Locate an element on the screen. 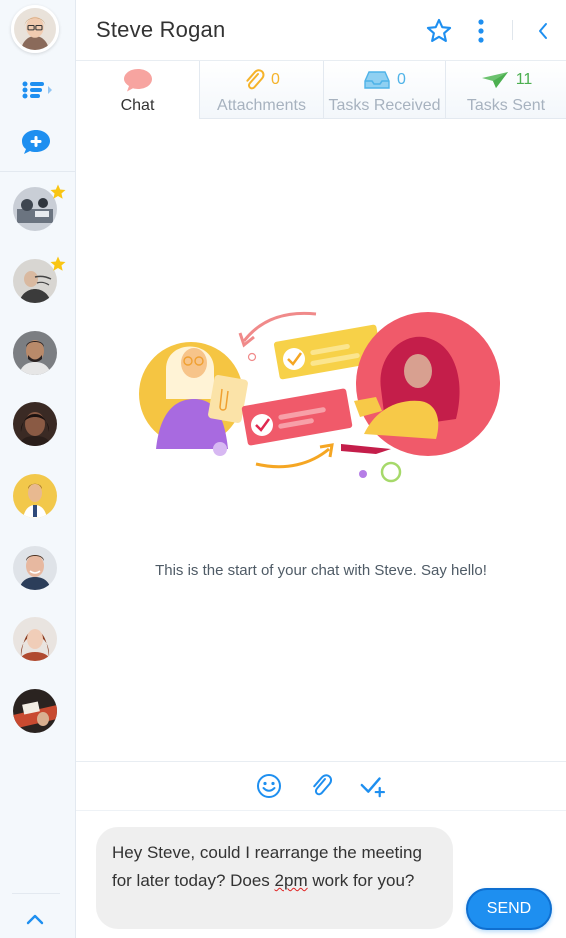 The height and width of the screenshot is (938, 566). sidebar is located at coordinates (38, 469).